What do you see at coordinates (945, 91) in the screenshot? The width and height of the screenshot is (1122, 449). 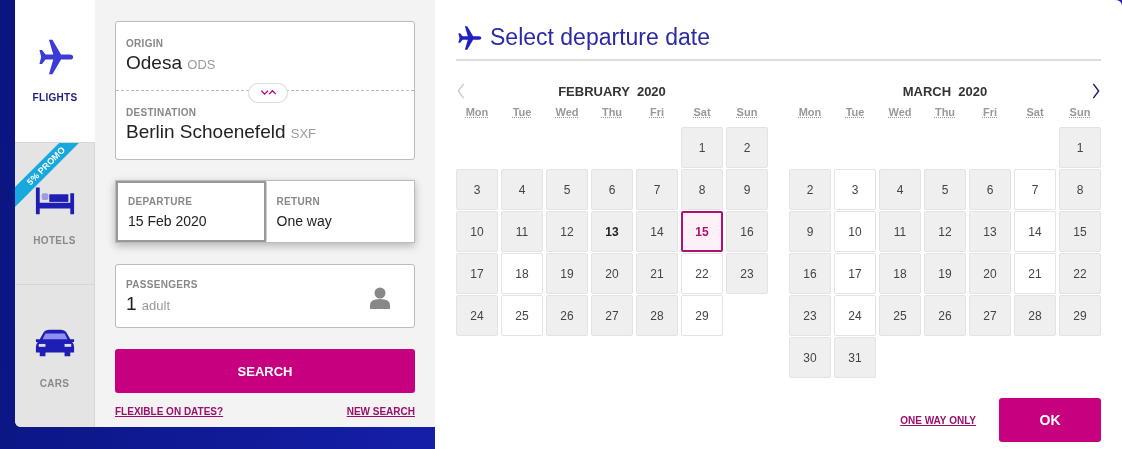 I see `month-title: MARCH 2020` at bounding box center [945, 91].